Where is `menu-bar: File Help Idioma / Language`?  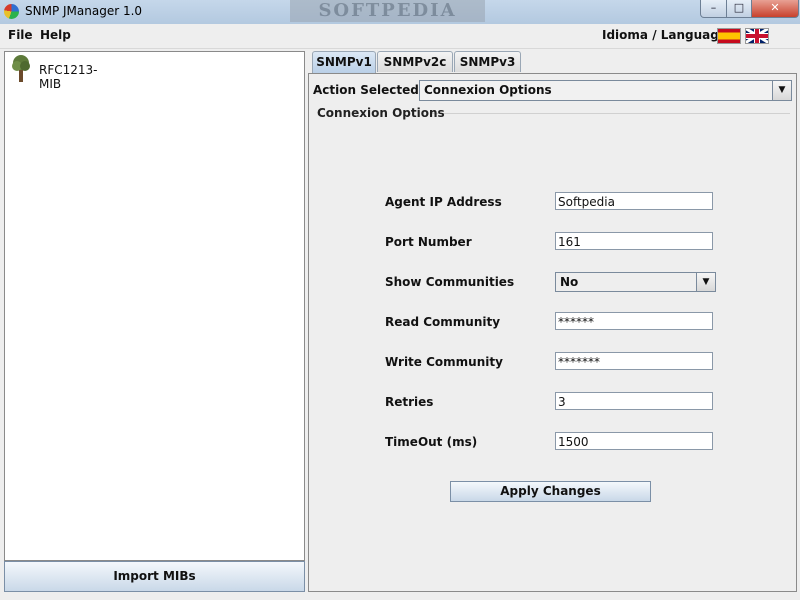 menu-bar: File Help Idioma / Language is located at coordinates (400, 36).